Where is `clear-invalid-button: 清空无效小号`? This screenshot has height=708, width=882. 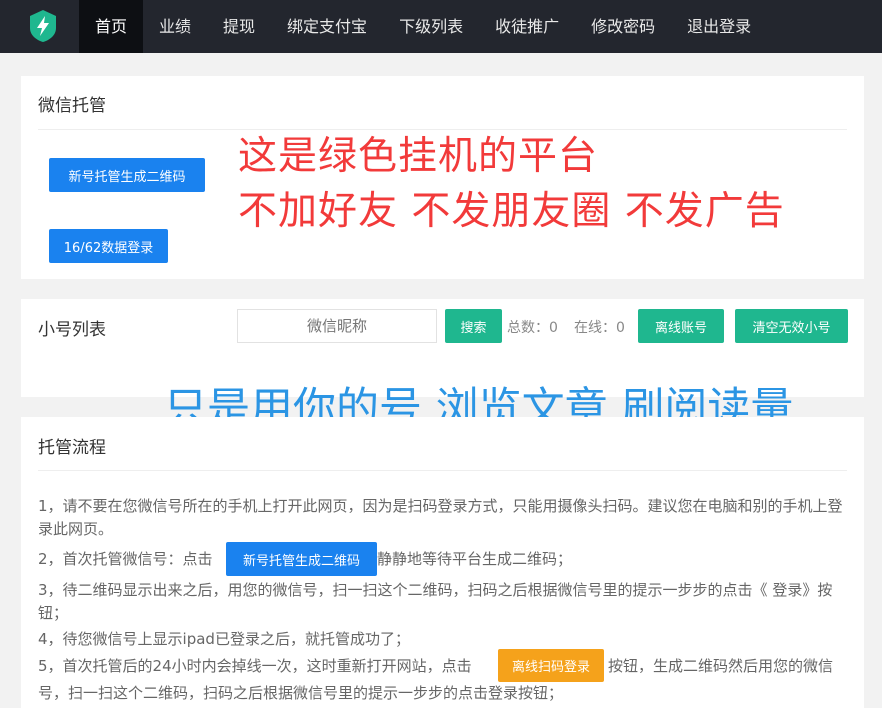
clear-invalid-button: 清空无效小号 is located at coordinates (791, 326).